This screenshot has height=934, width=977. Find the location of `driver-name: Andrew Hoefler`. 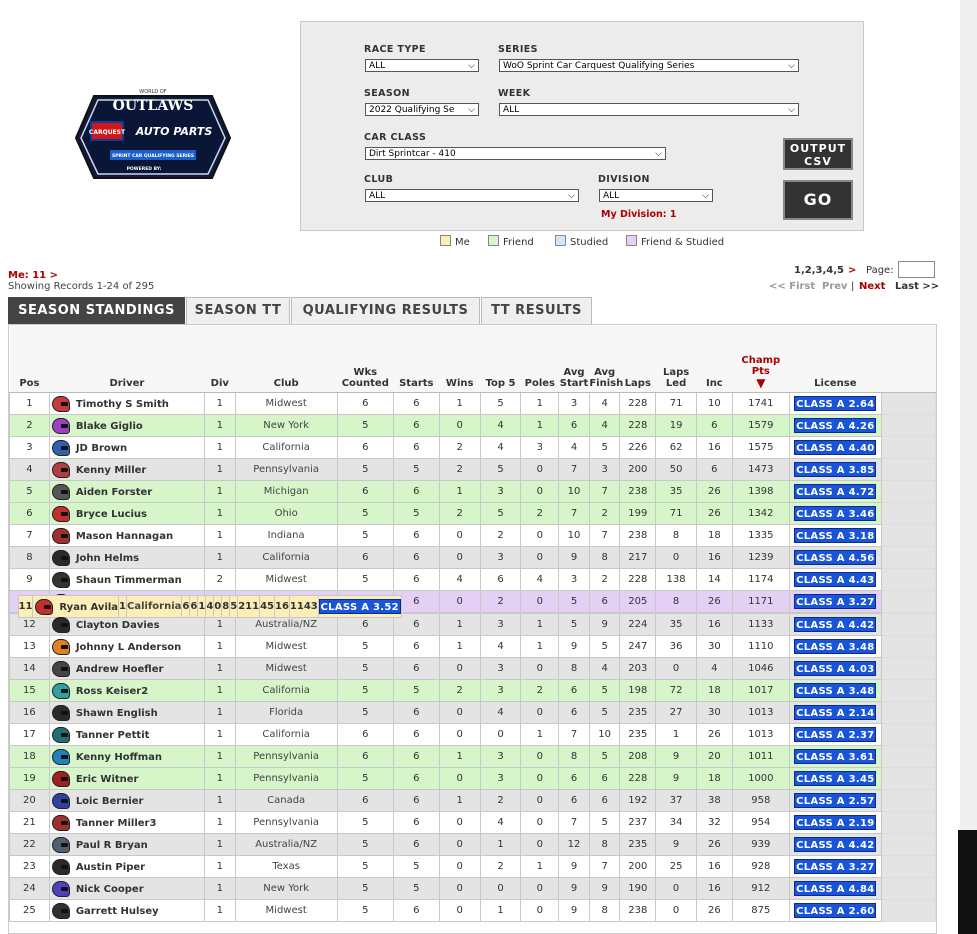

driver-name: Andrew Hoefler is located at coordinates (120, 669).